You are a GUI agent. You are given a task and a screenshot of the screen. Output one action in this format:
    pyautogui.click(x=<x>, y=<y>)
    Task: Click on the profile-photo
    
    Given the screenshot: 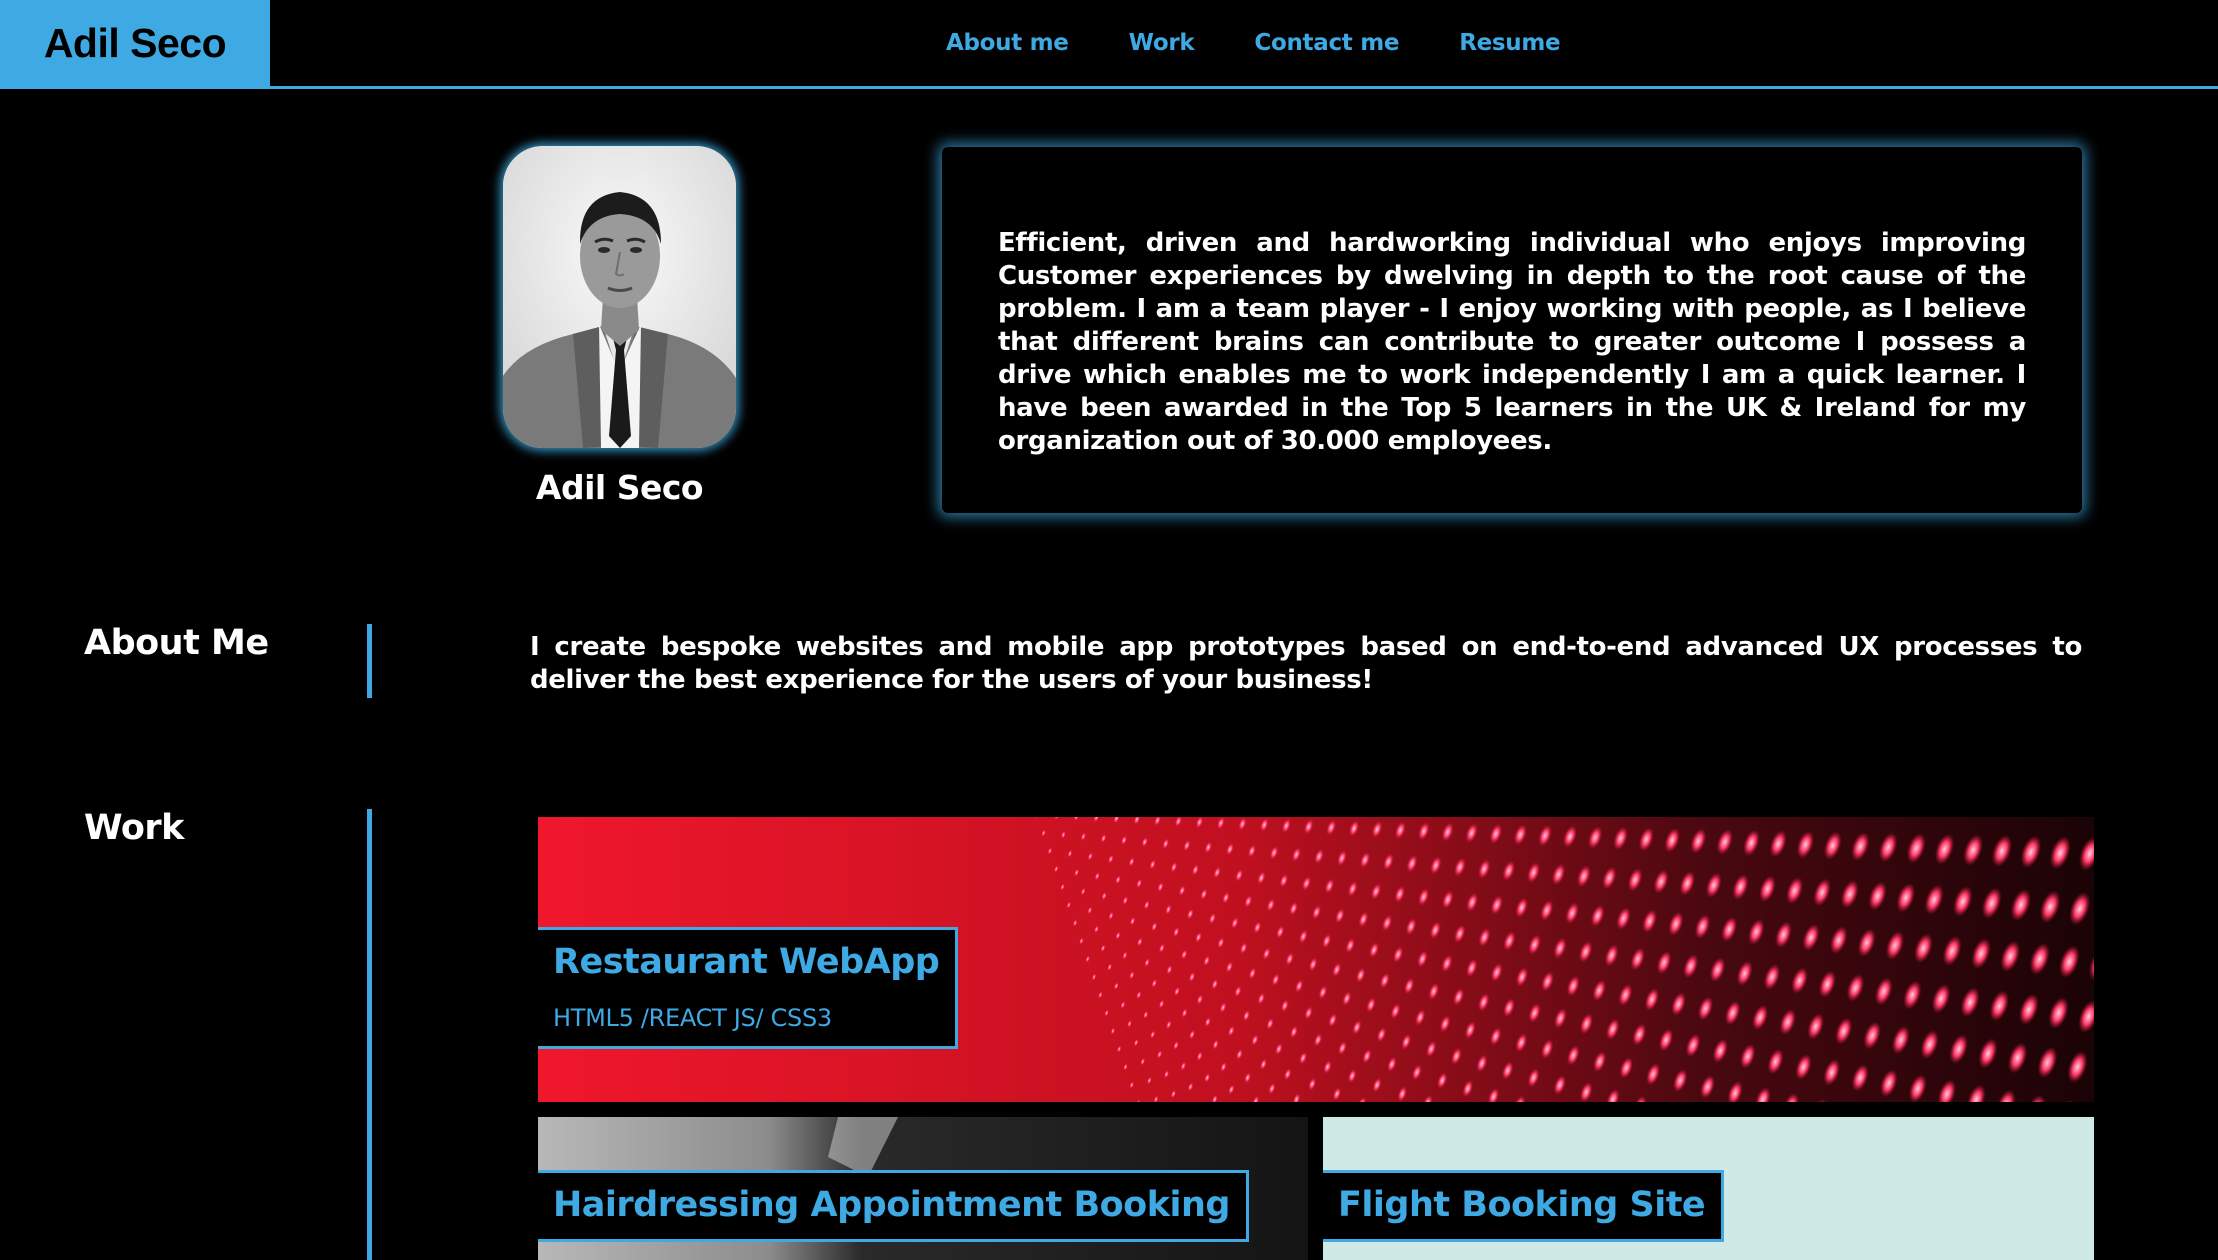 What is the action you would take?
    pyautogui.click(x=619, y=297)
    